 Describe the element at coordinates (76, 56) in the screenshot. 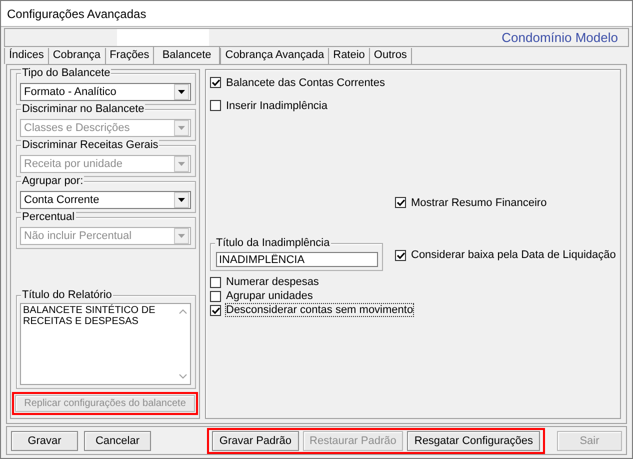

I see `tab: Cobrança` at that location.